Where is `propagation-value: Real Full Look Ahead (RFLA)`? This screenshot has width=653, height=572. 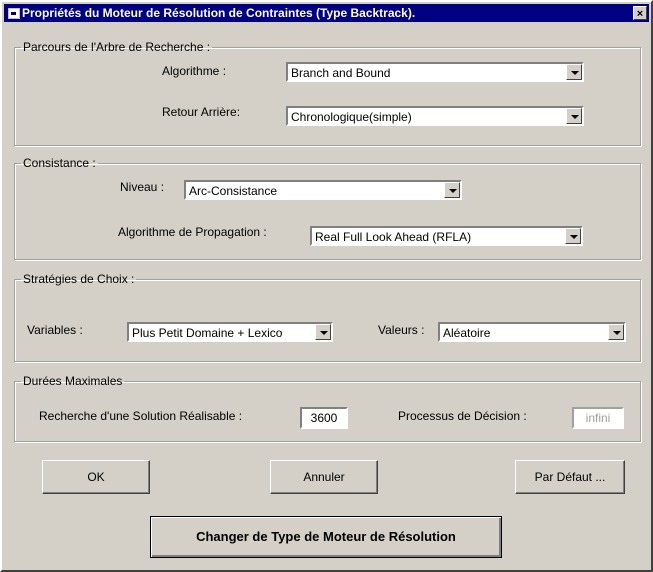 propagation-value: Real Full Look Ahead (RFLA) is located at coordinates (393, 237).